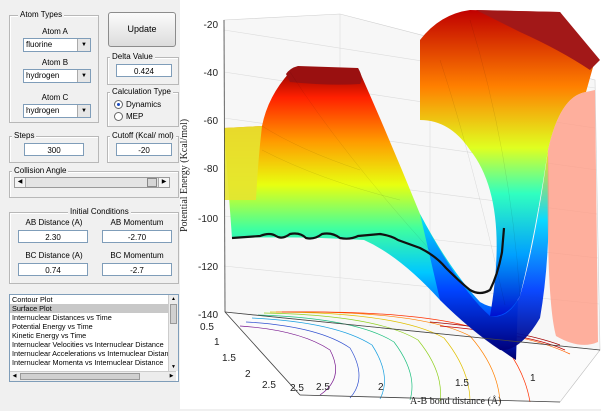 This screenshot has width=601, height=411. Describe the element at coordinates (55, 97) in the screenshot. I see `atom-c-label: Atom C` at that location.